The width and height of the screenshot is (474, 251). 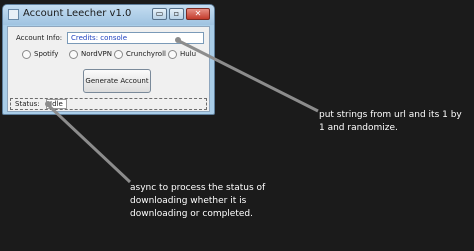 What do you see at coordinates (48, 104) in the screenshot?
I see `arrow-dot-status` at bounding box center [48, 104].